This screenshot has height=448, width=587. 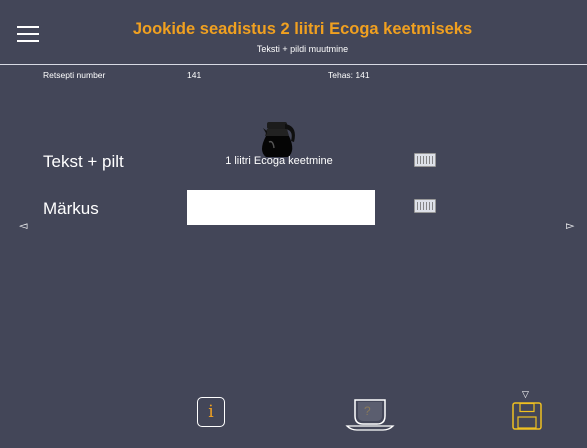 I want to click on menu-button, so click(x=28, y=34).